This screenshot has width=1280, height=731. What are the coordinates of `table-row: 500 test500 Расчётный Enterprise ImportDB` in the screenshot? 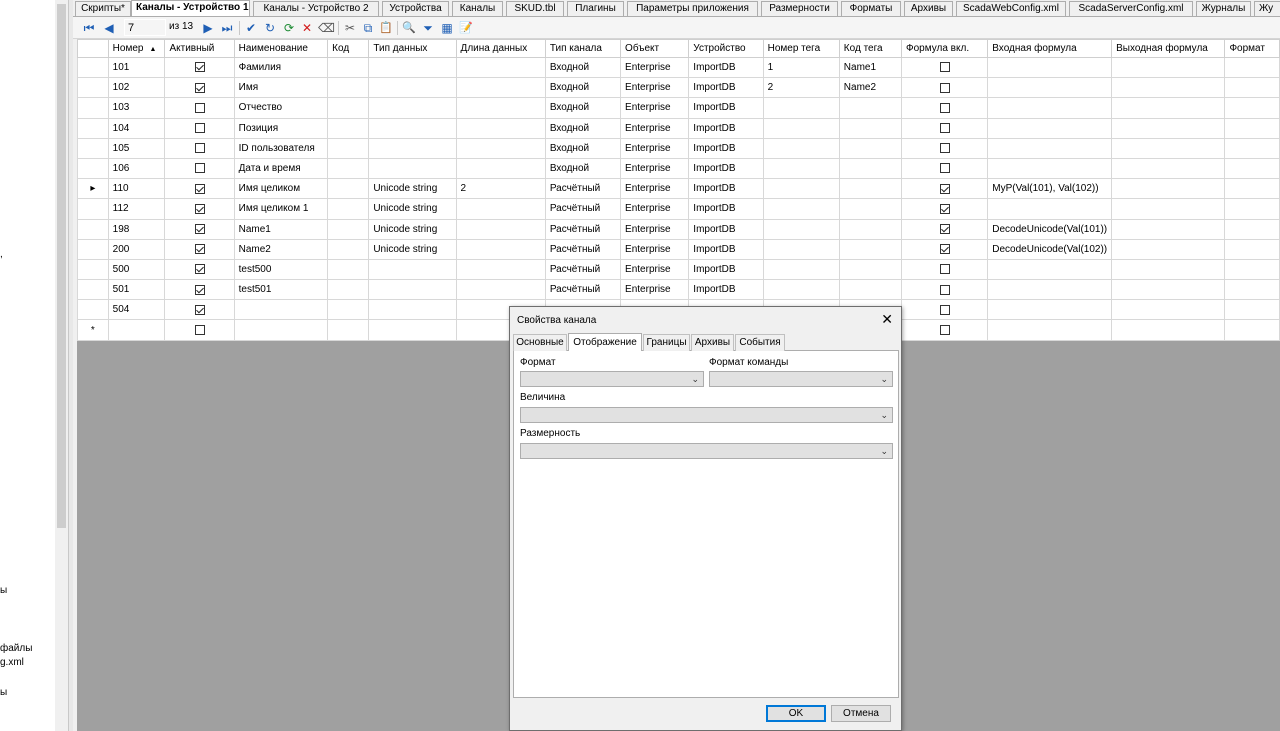 It's located at (678, 269).